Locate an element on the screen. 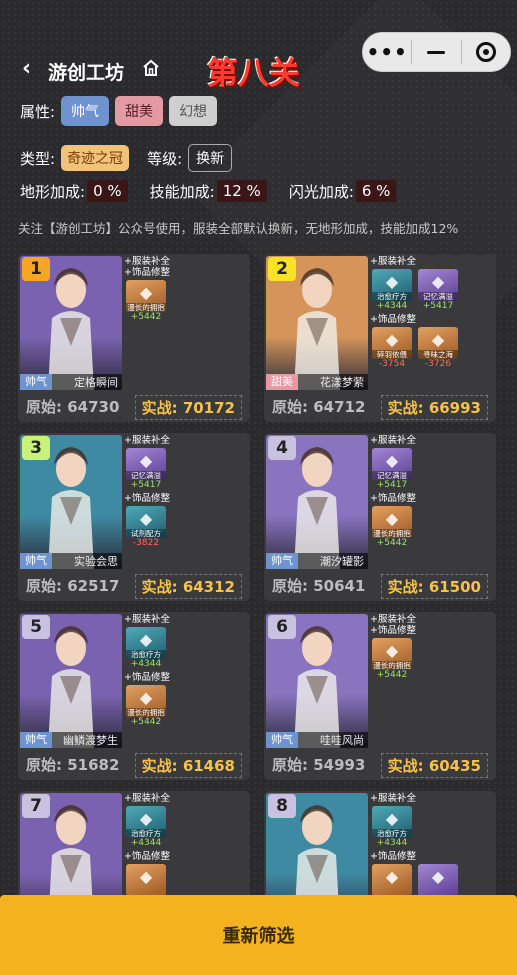  item-icon: ◆ 记忆满溢 is located at coordinates (438, 285).